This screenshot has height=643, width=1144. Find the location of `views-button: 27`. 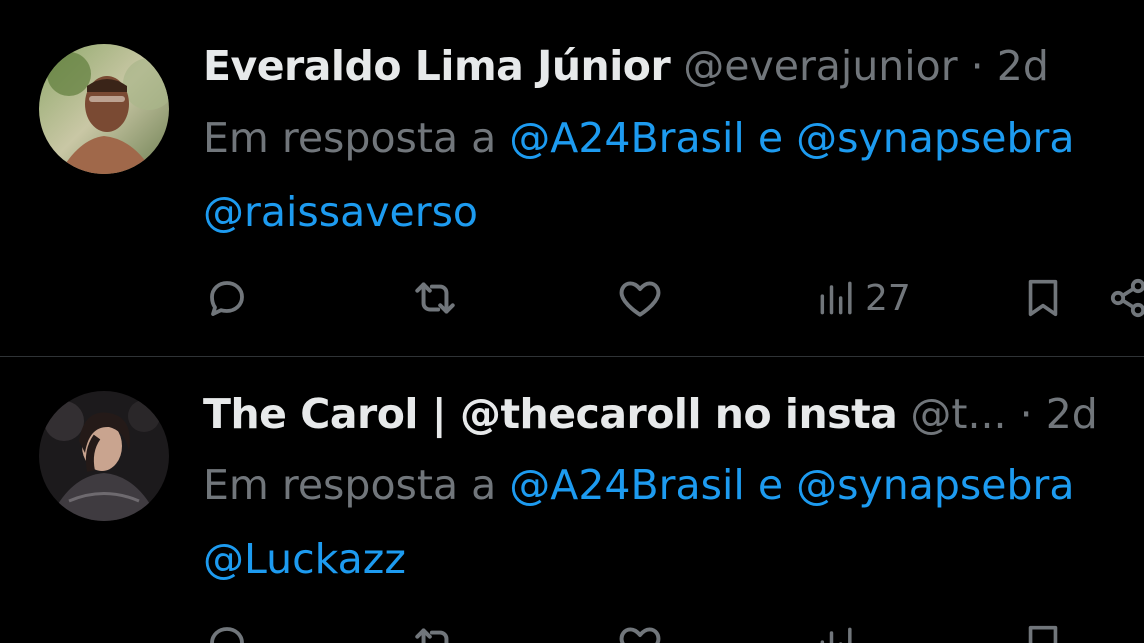

views-button: 27 is located at coordinates (863, 298).